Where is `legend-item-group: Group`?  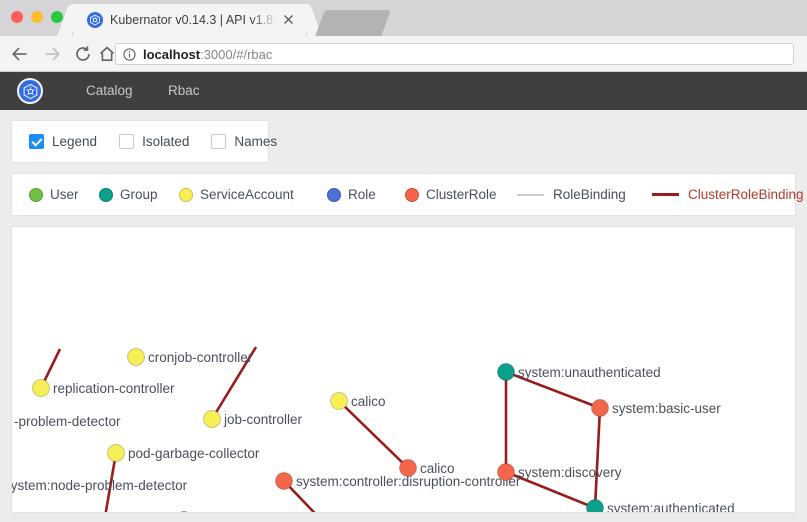
legend-item-group: Group is located at coordinates (128, 194).